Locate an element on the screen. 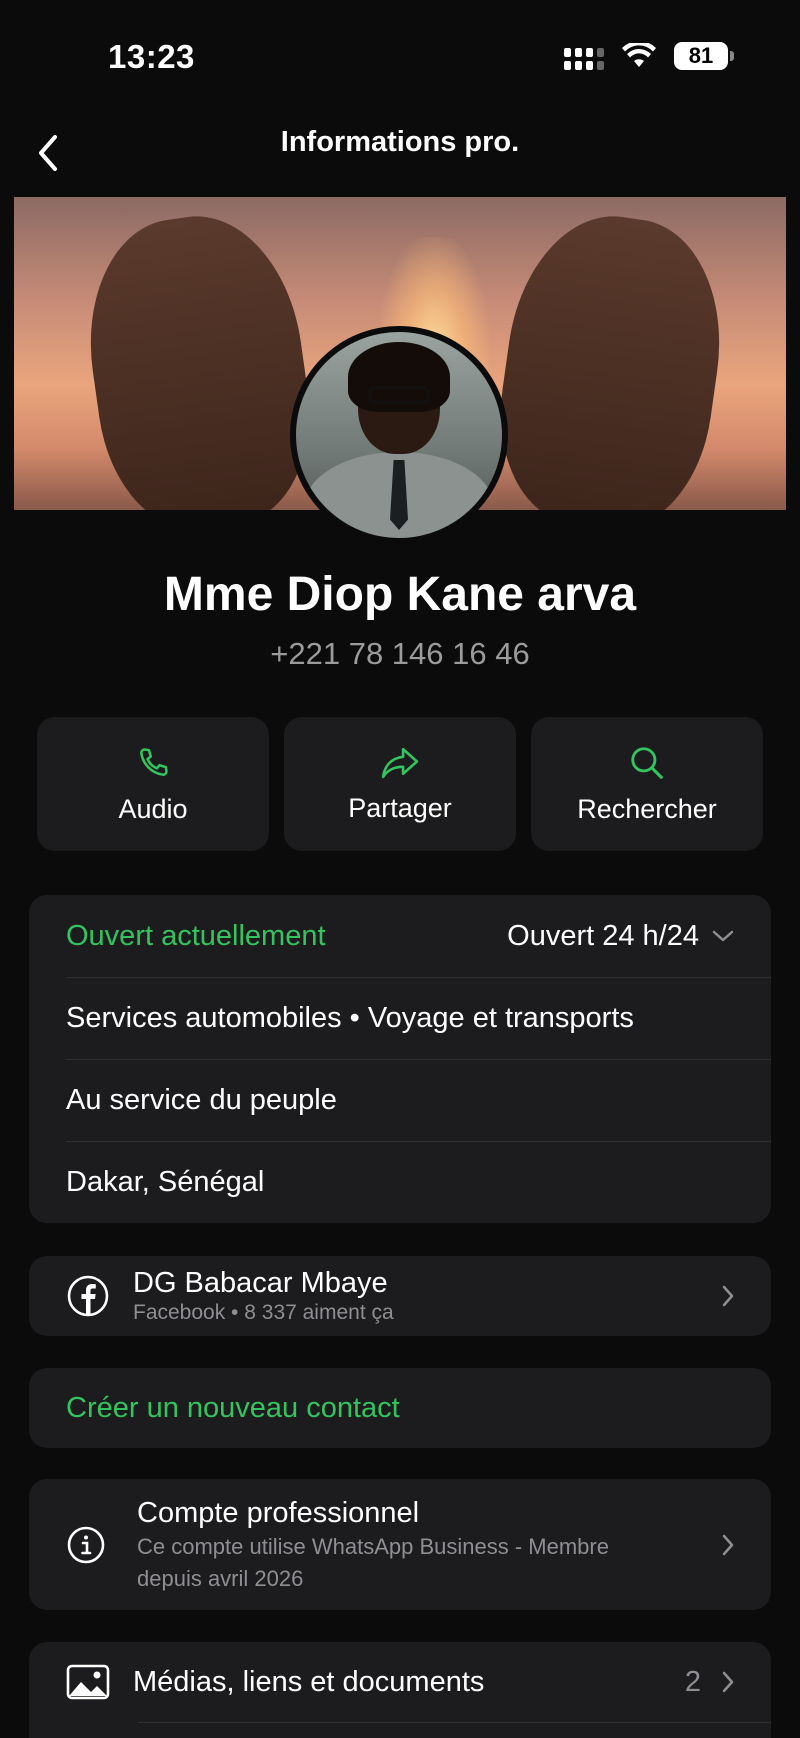  share-icon is located at coordinates (400, 762).